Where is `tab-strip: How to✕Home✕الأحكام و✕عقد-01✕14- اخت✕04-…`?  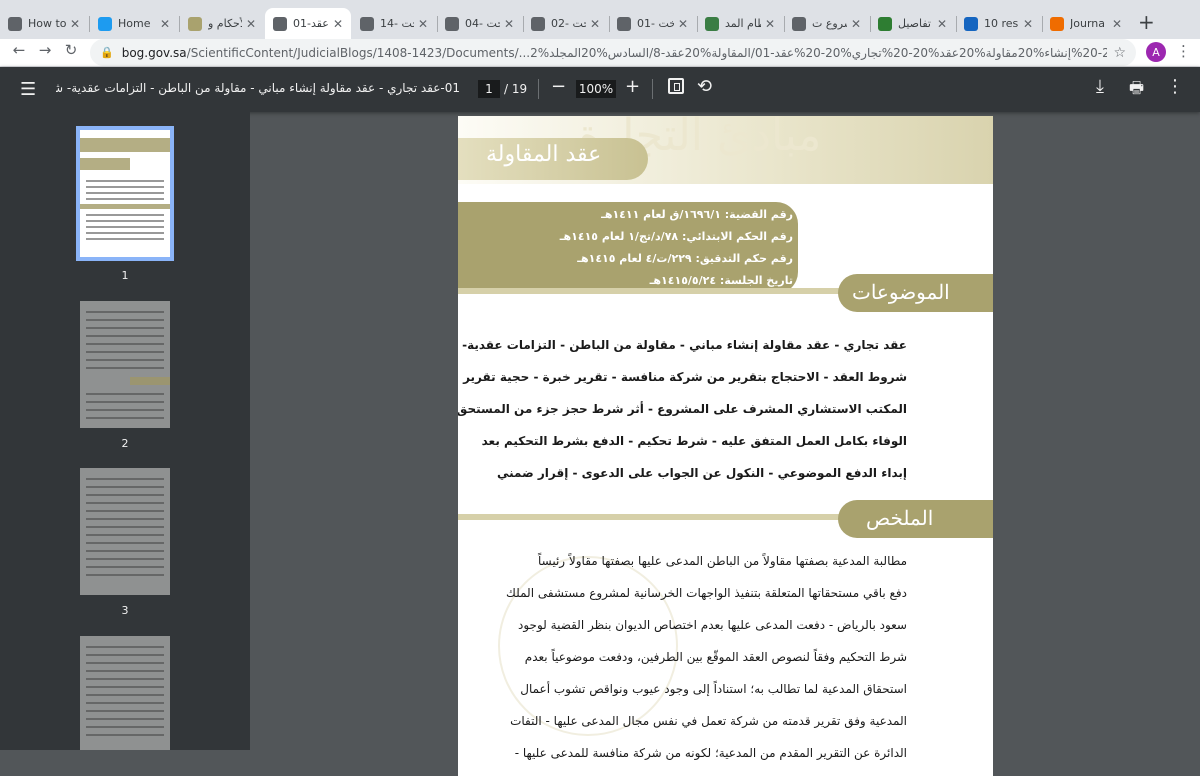
tab-strip: How to✕Home✕الأحكام و✕عقد-01✕14- اخت✕04-… is located at coordinates (600, 19).